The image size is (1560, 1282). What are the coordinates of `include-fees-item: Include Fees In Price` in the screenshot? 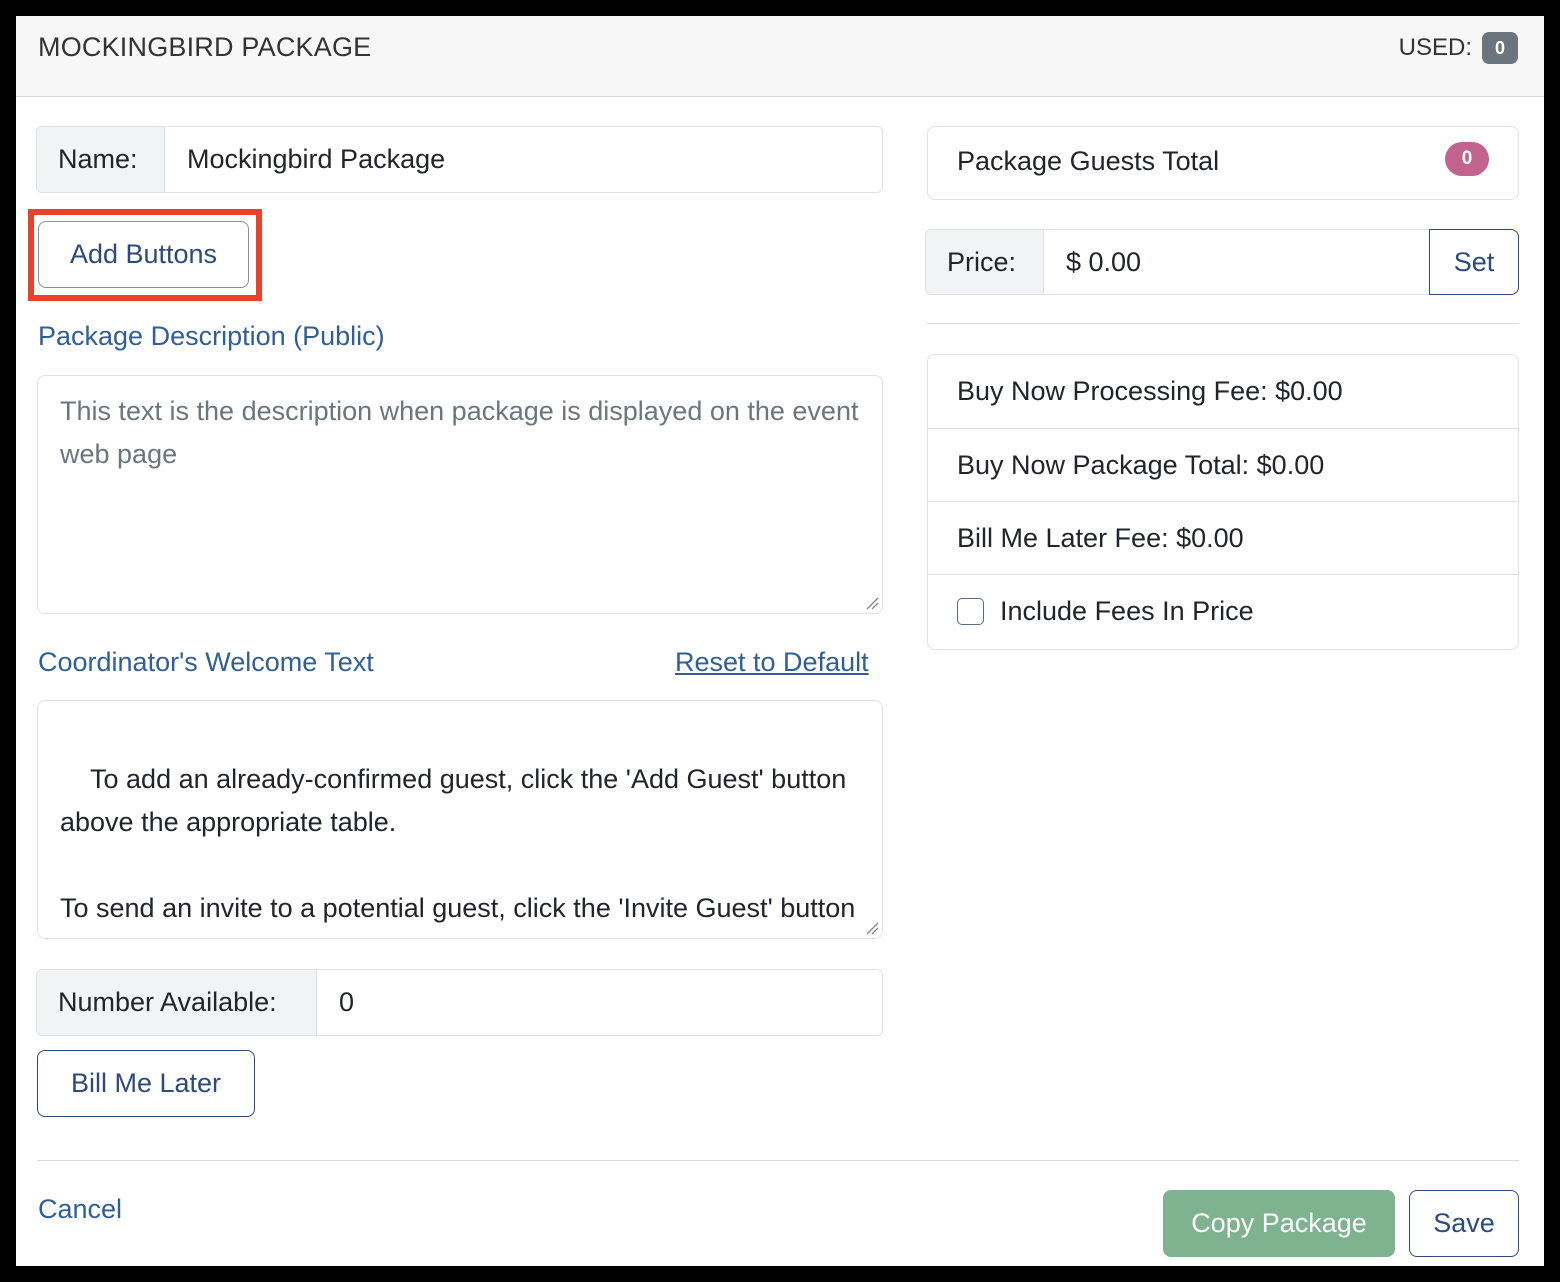 It's located at (1223, 610).